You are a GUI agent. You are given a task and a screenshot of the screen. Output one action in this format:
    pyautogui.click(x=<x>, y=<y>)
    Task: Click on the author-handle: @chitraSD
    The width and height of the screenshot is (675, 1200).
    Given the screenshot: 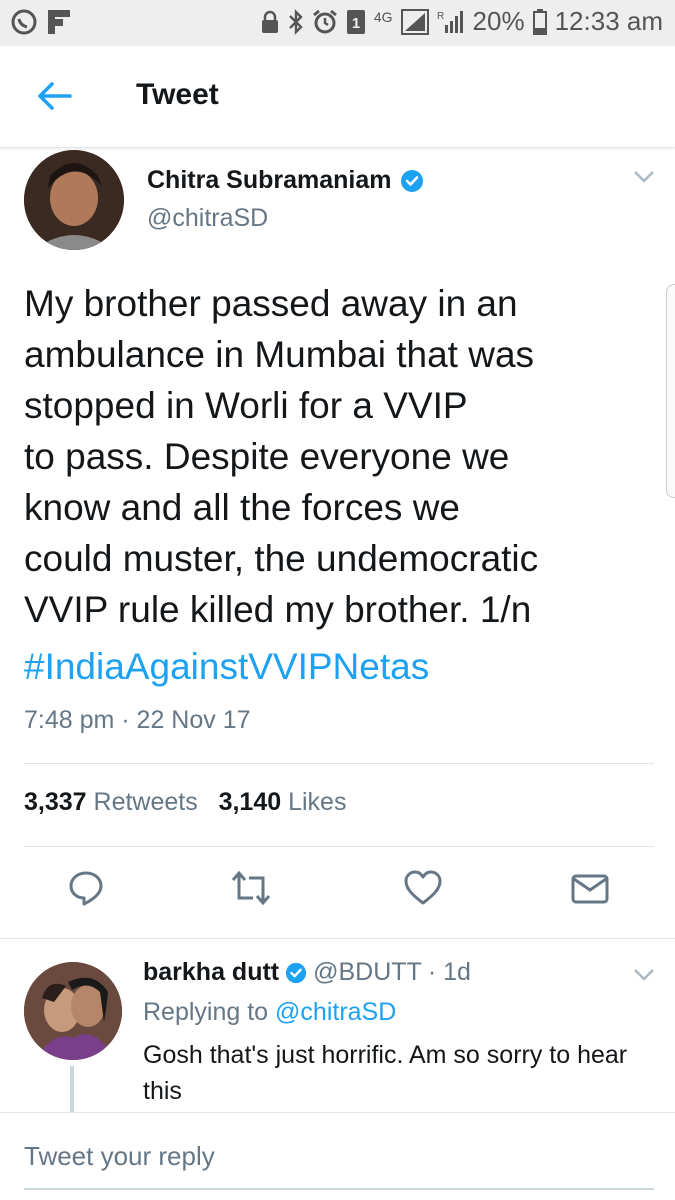 What is the action you would take?
    pyautogui.click(x=207, y=218)
    